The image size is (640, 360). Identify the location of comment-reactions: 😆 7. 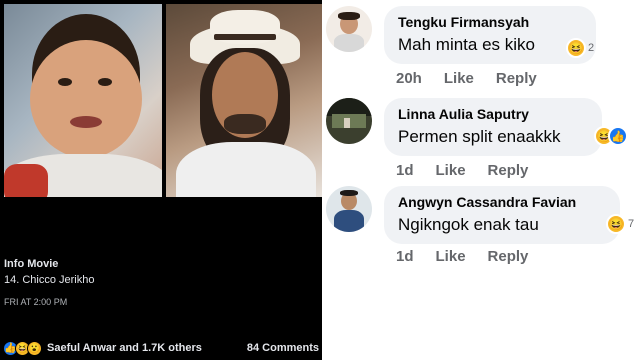
(620, 224).